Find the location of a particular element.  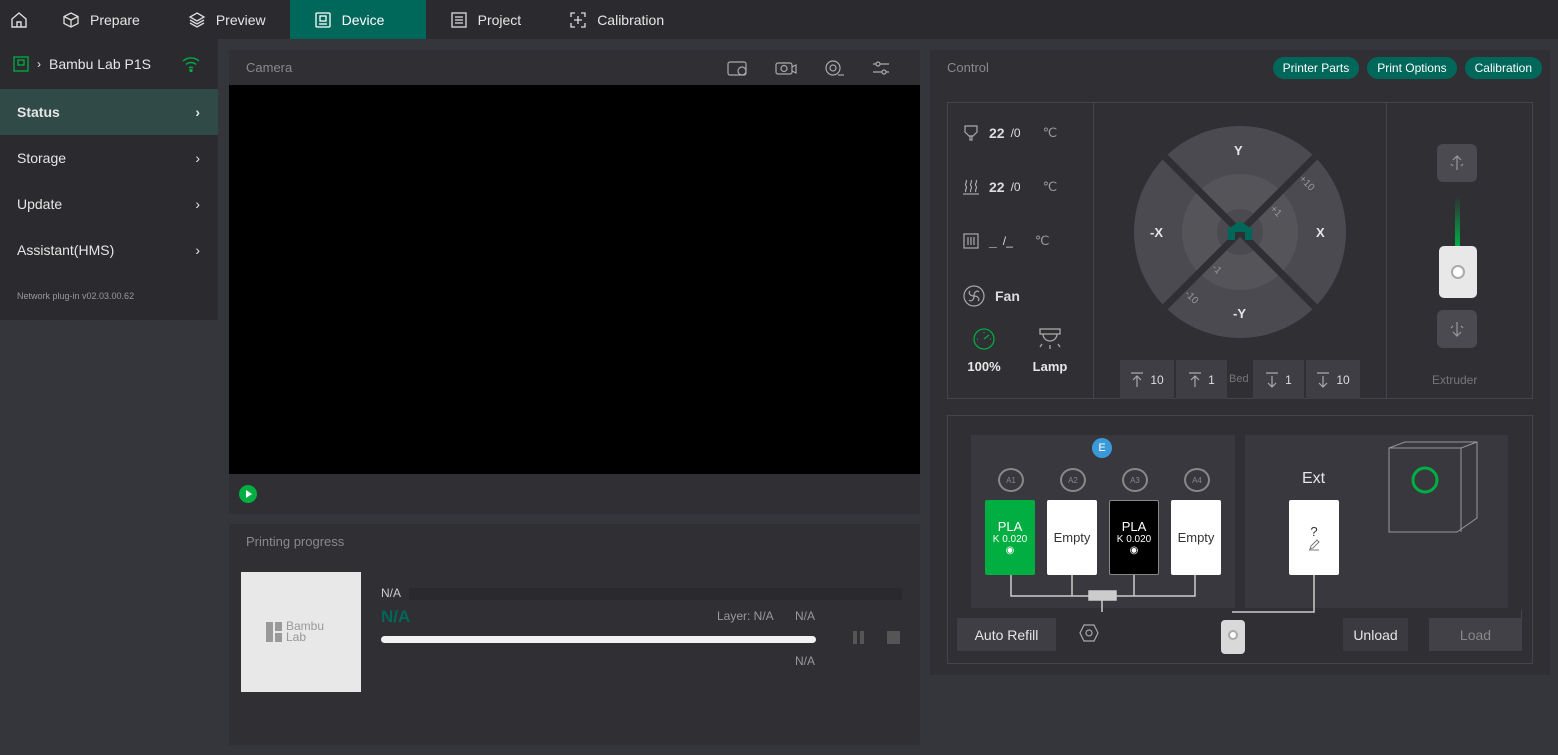

progress-header: Printing progress is located at coordinates (295, 541).